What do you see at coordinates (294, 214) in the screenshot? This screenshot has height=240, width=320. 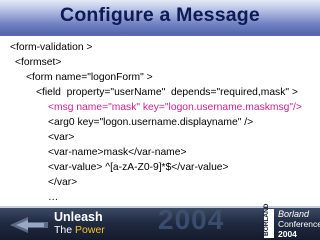 I see `brand-name: Borland` at bounding box center [294, 214].